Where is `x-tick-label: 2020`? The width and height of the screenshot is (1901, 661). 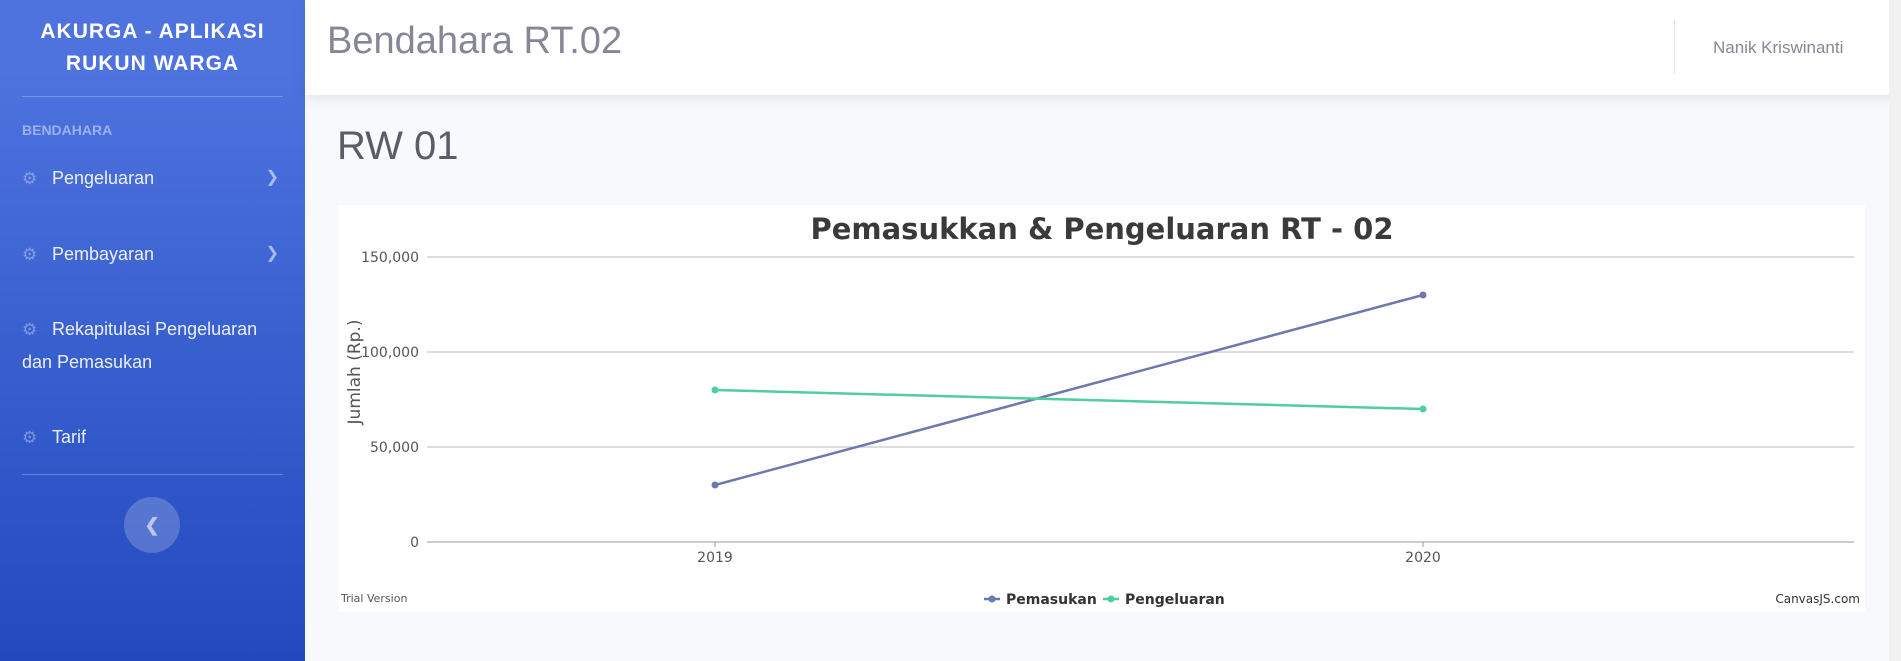 x-tick-label: 2020 is located at coordinates (1423, 558).